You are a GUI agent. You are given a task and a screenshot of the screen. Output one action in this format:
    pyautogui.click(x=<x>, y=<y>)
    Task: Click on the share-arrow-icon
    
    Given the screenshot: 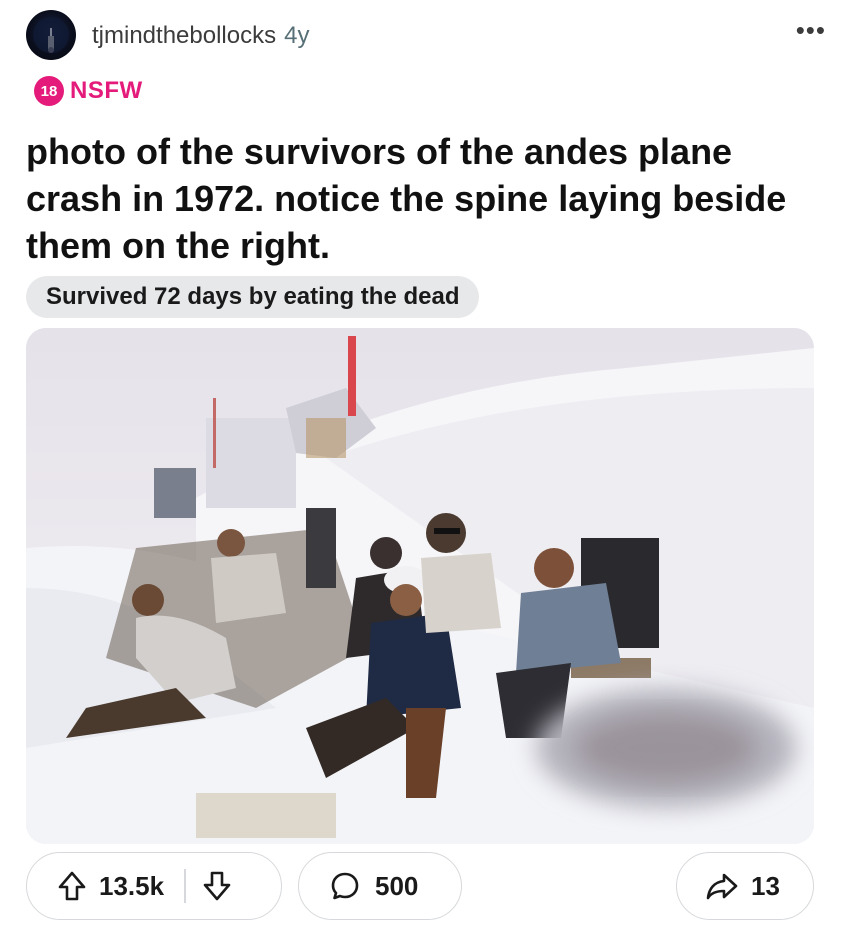 What is the action you would take?
    pyautogui.click(x=722, y=886)
    